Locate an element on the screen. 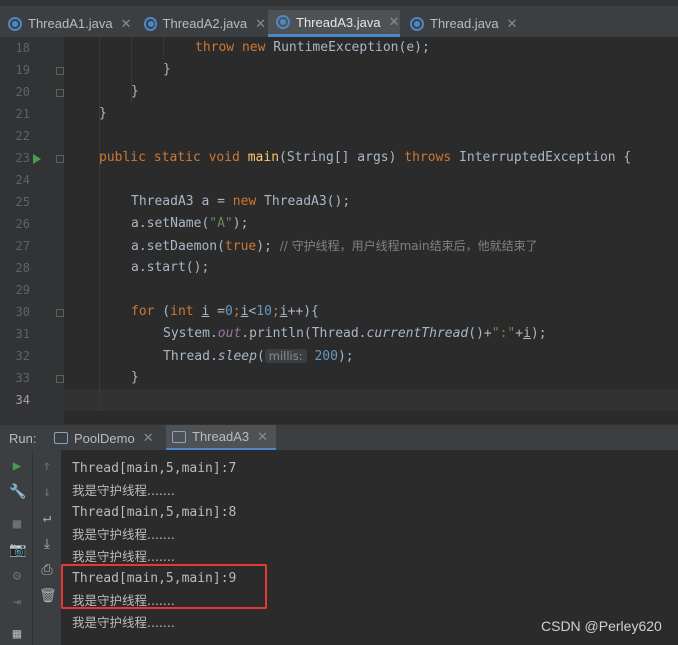 The image size is (678, 645). parameter-hint: millis: is located at coordinates (285, 356).